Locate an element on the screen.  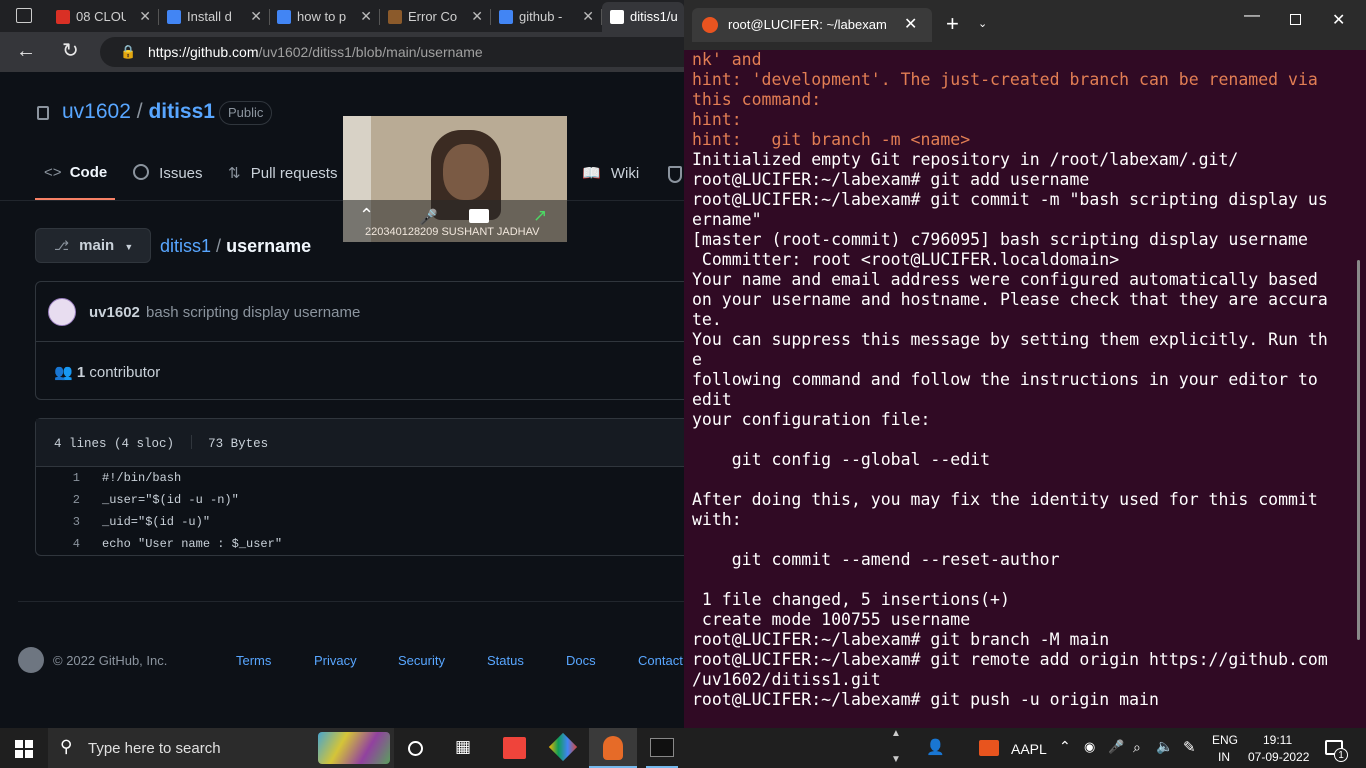
contributors: 👥 1 contributor is located at coordinates (107, 372).